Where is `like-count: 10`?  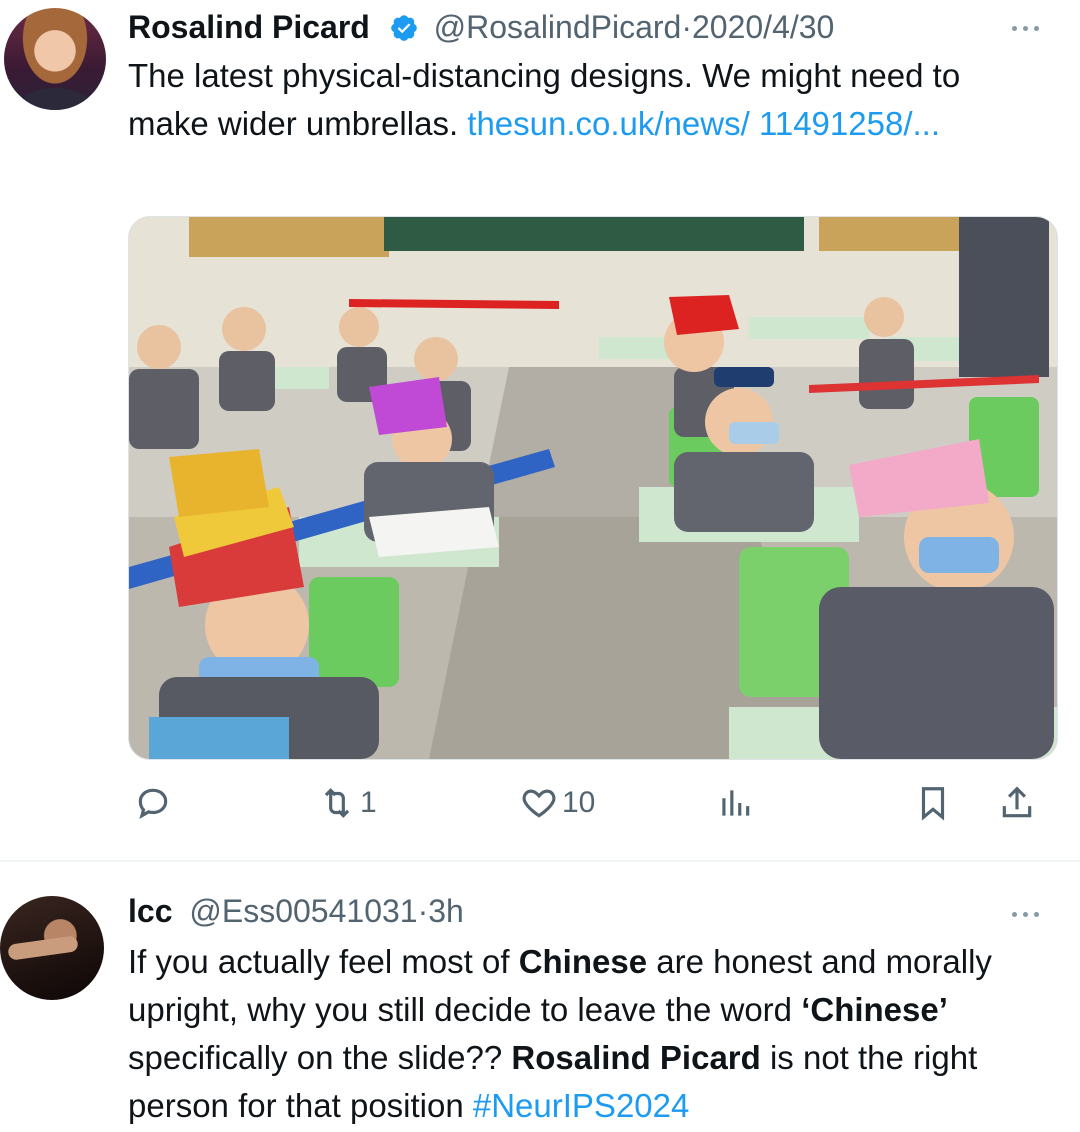
like-count: 10 is located at coordinates (579, 802).